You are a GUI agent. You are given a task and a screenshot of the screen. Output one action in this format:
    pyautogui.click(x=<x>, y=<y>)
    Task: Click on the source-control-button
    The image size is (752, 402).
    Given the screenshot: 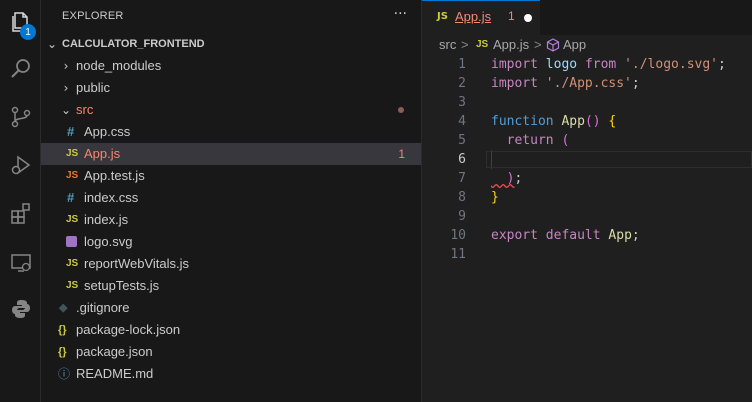 What is the action you would take?
    pyautogui.click(x=20, y=117)
    